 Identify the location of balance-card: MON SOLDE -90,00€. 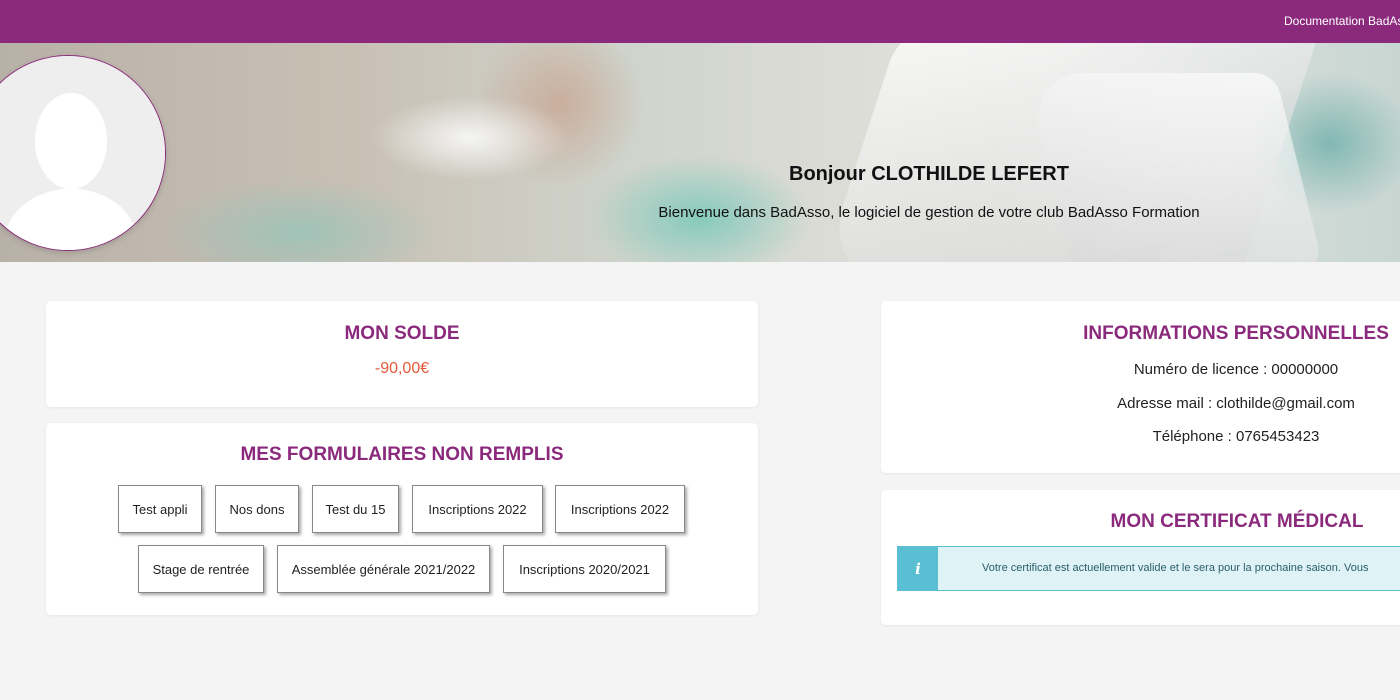
(402, 354).